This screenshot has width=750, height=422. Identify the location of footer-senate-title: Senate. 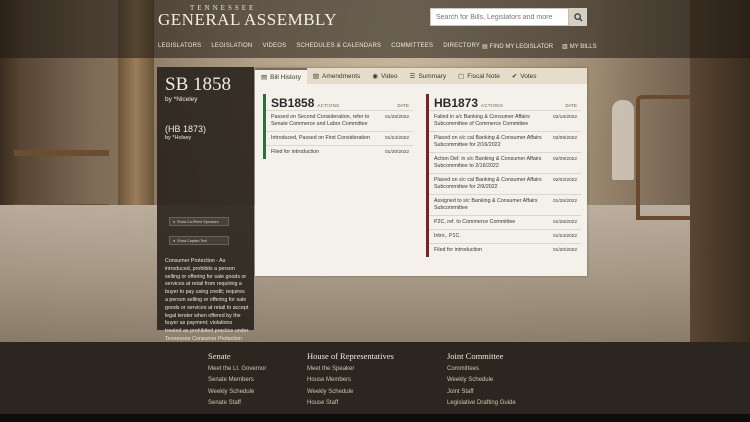
(237, 356).